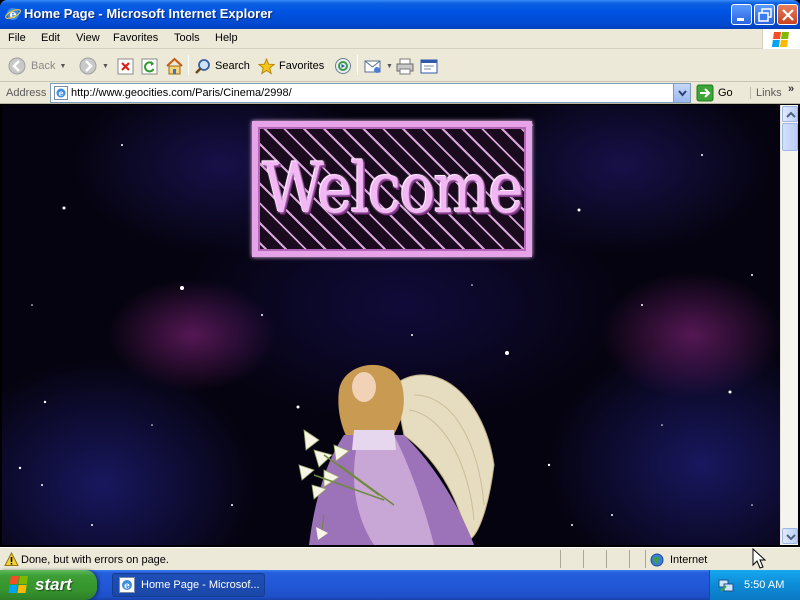  I want to click on standard-toolbar: Back ▼ ▼ Search Favorites ▼, so click(400, 65).